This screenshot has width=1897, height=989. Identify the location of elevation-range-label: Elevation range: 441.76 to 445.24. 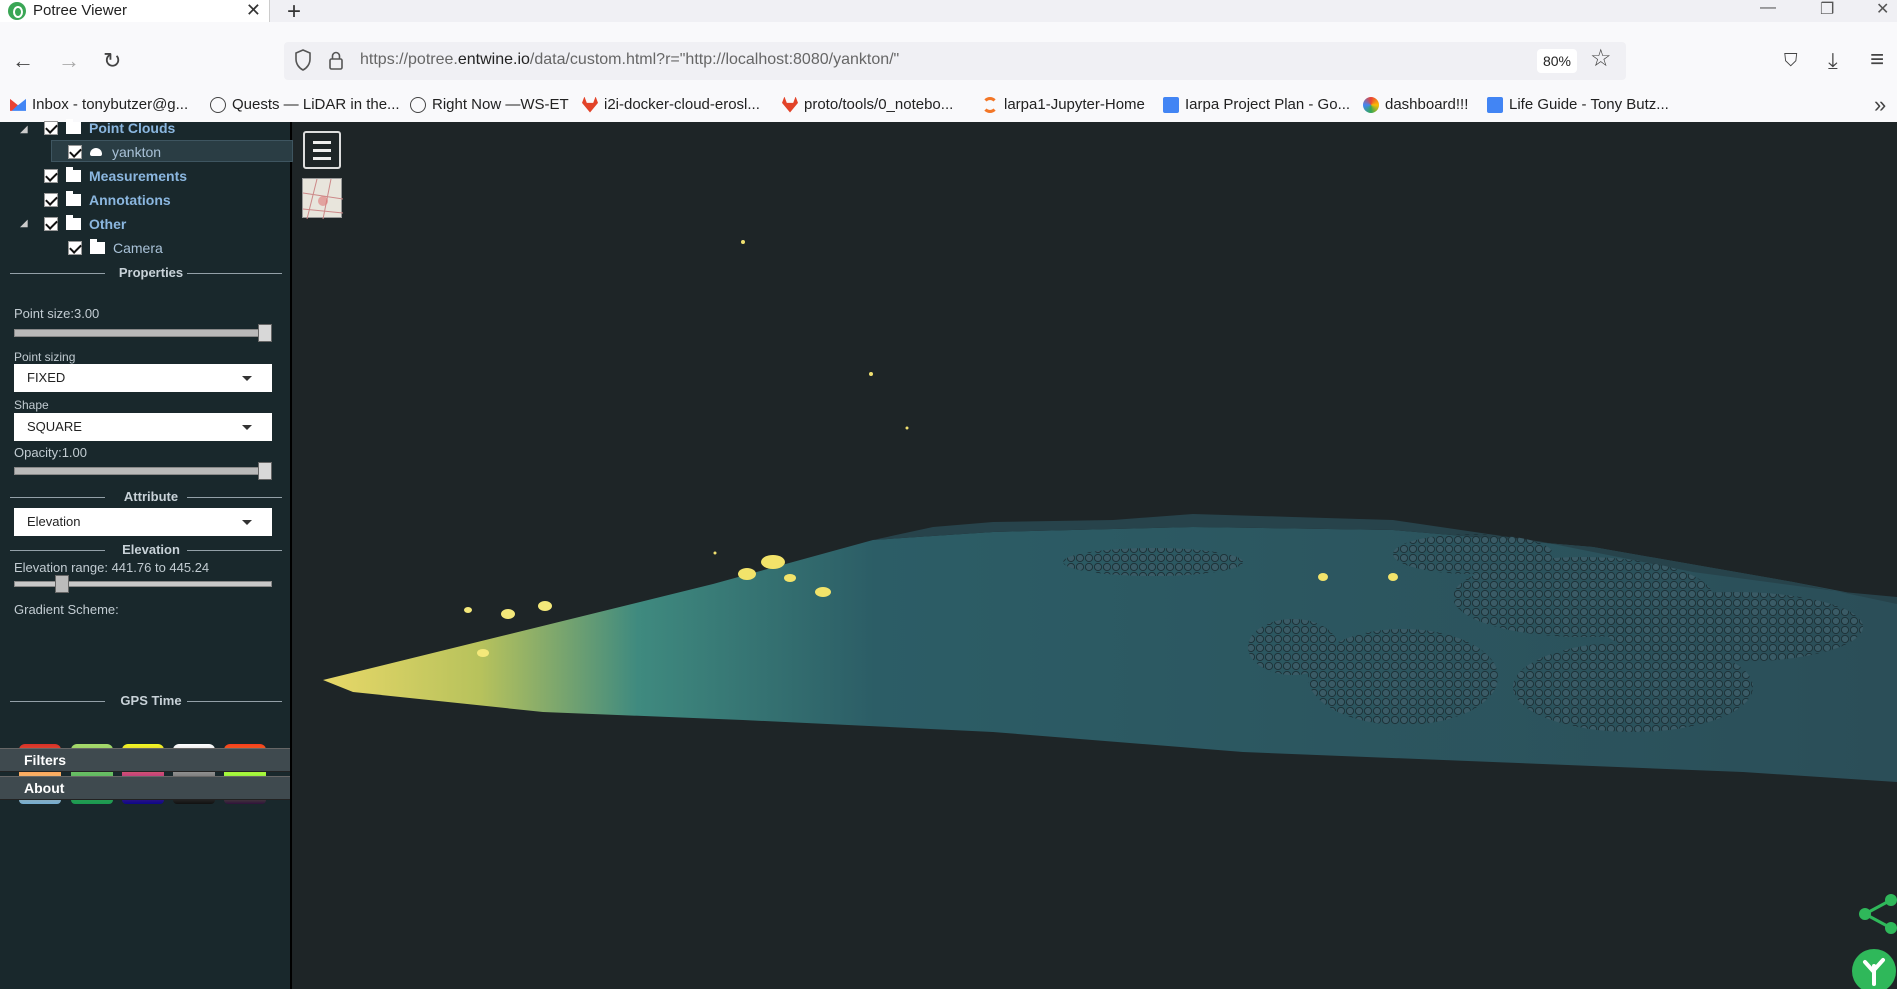
(112, 567).